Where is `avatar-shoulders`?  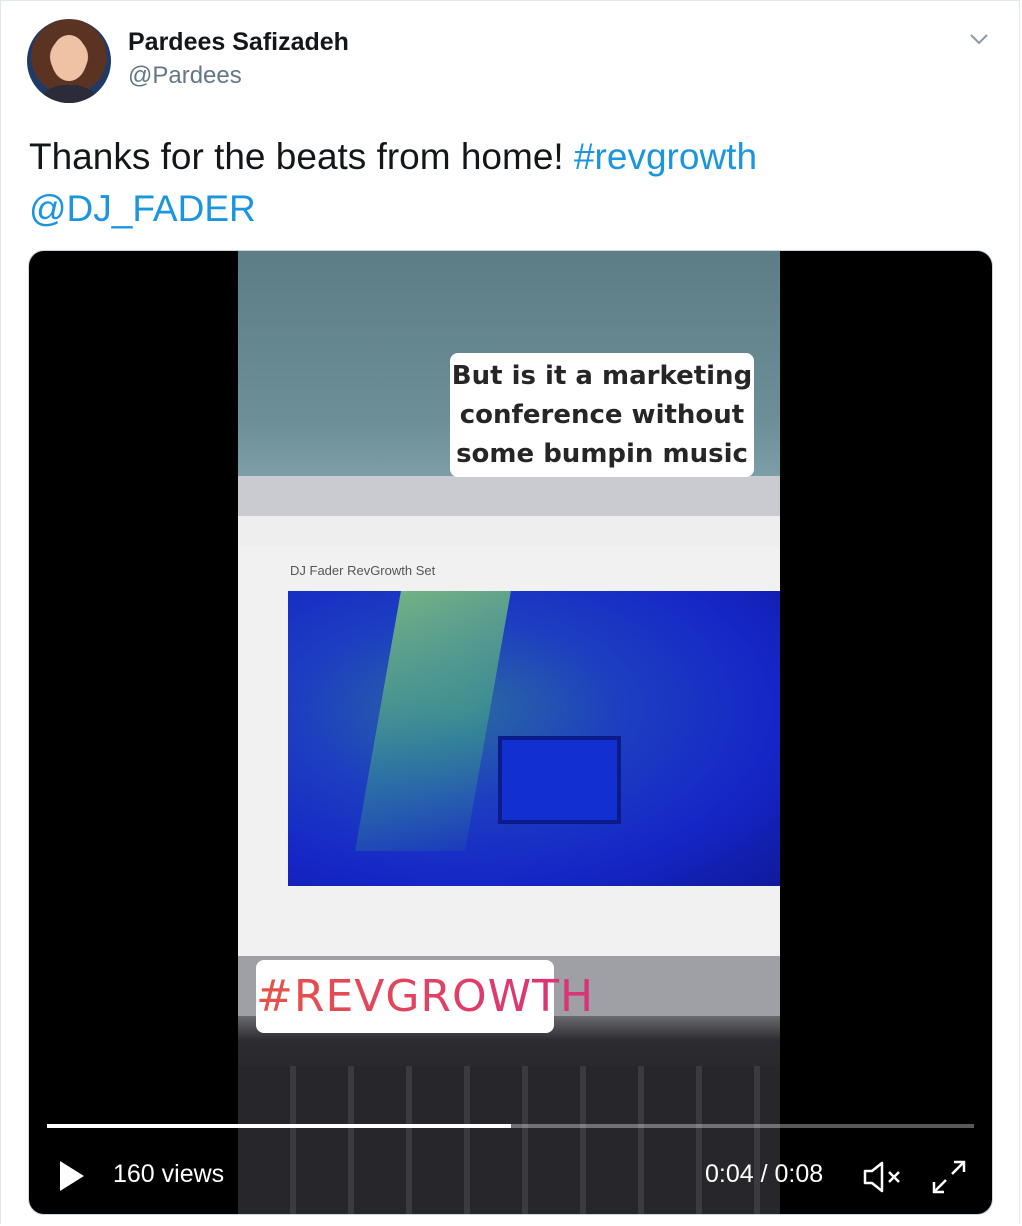
avatar-shoulders is located at coordinates (69, 94).